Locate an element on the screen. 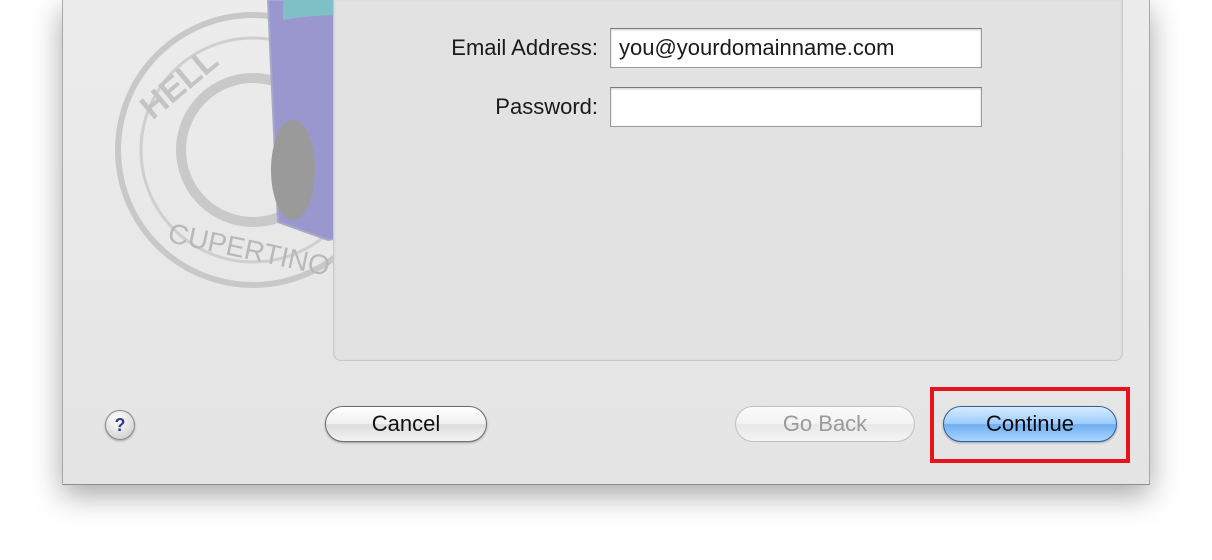 This screenshot has width=1212, height=560. password-field is located at coordinates (796, 107).